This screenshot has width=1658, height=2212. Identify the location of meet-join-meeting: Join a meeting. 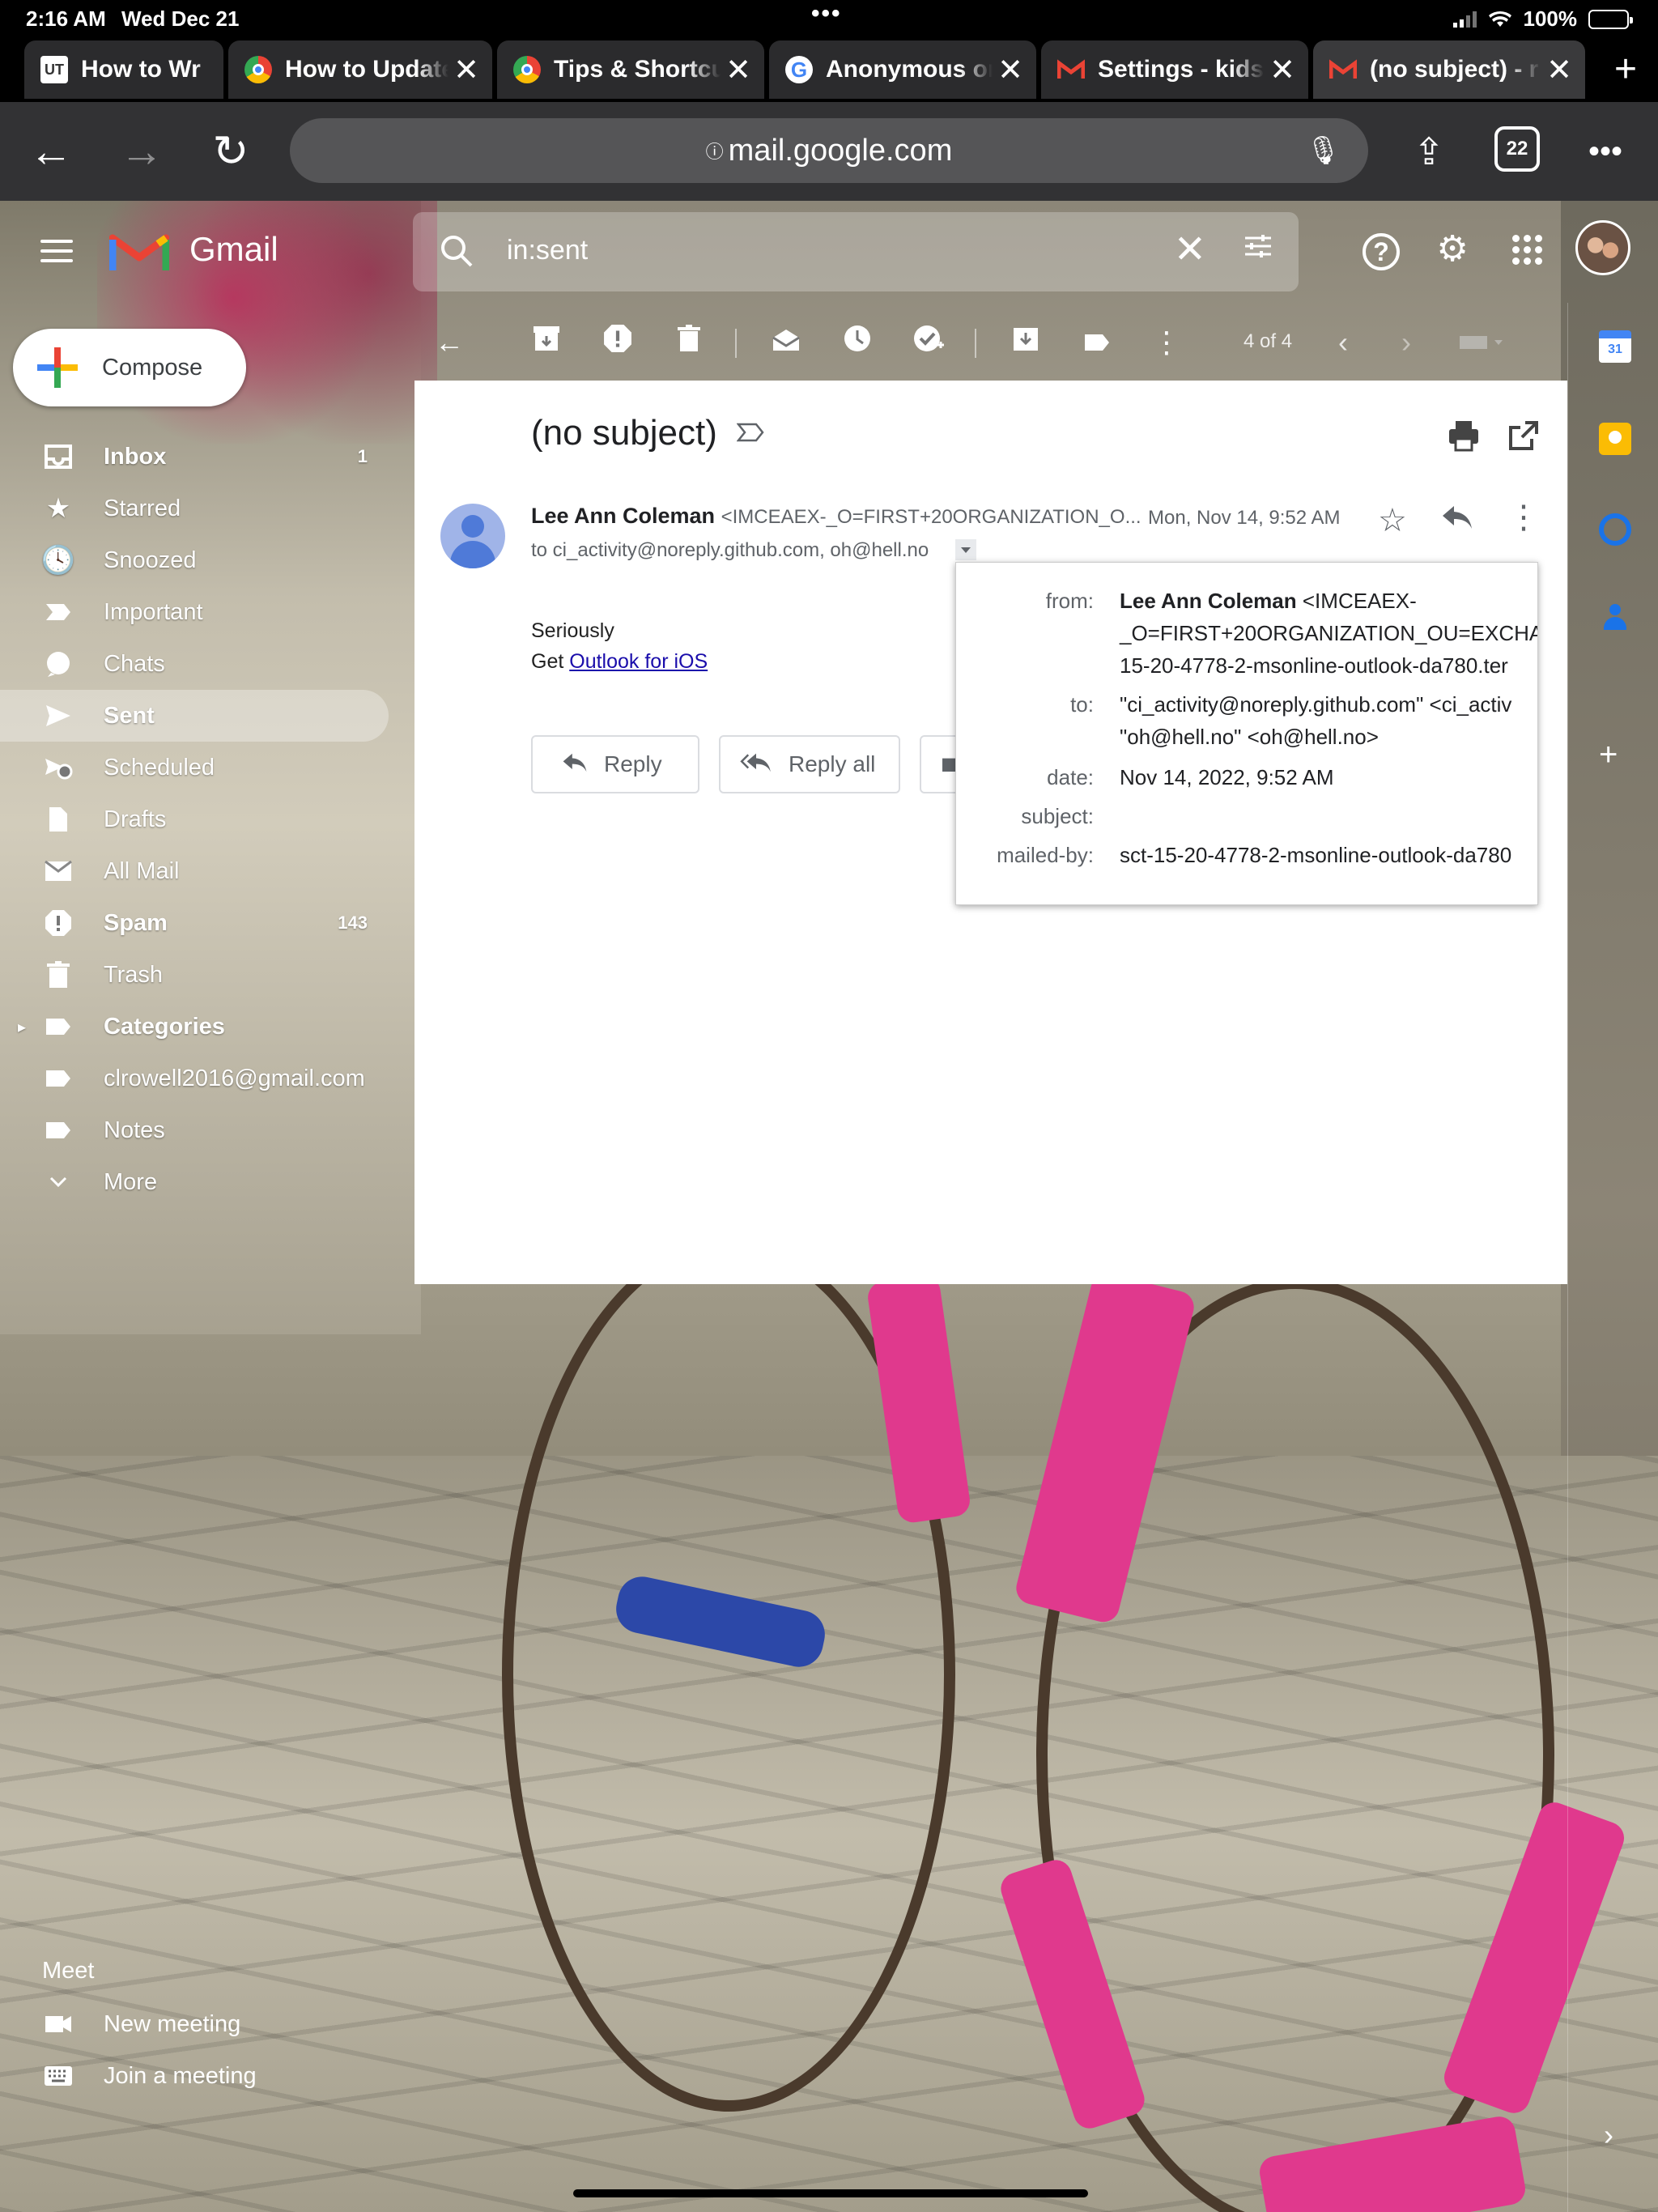
(128, 2076).